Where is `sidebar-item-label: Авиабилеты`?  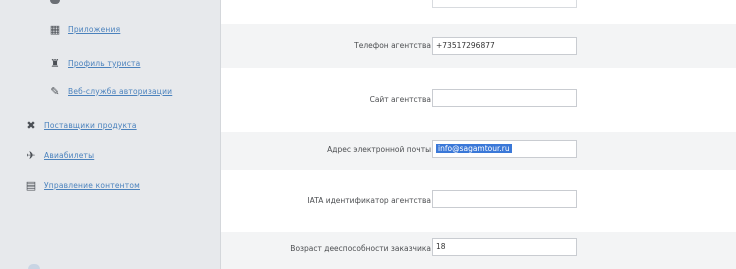
sidebar-item-label: Авиабилеты is located at coordinates (69, 155).